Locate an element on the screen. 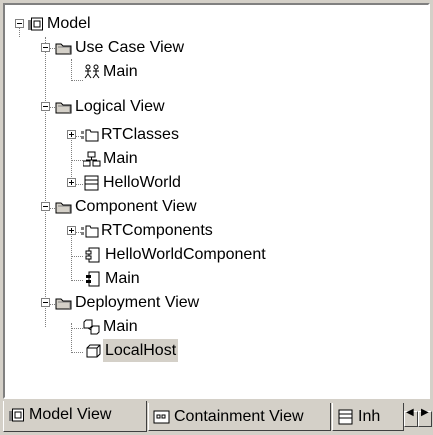 The image size is (433, 435). tab-label: Inh is located at coordinates (369, 416).